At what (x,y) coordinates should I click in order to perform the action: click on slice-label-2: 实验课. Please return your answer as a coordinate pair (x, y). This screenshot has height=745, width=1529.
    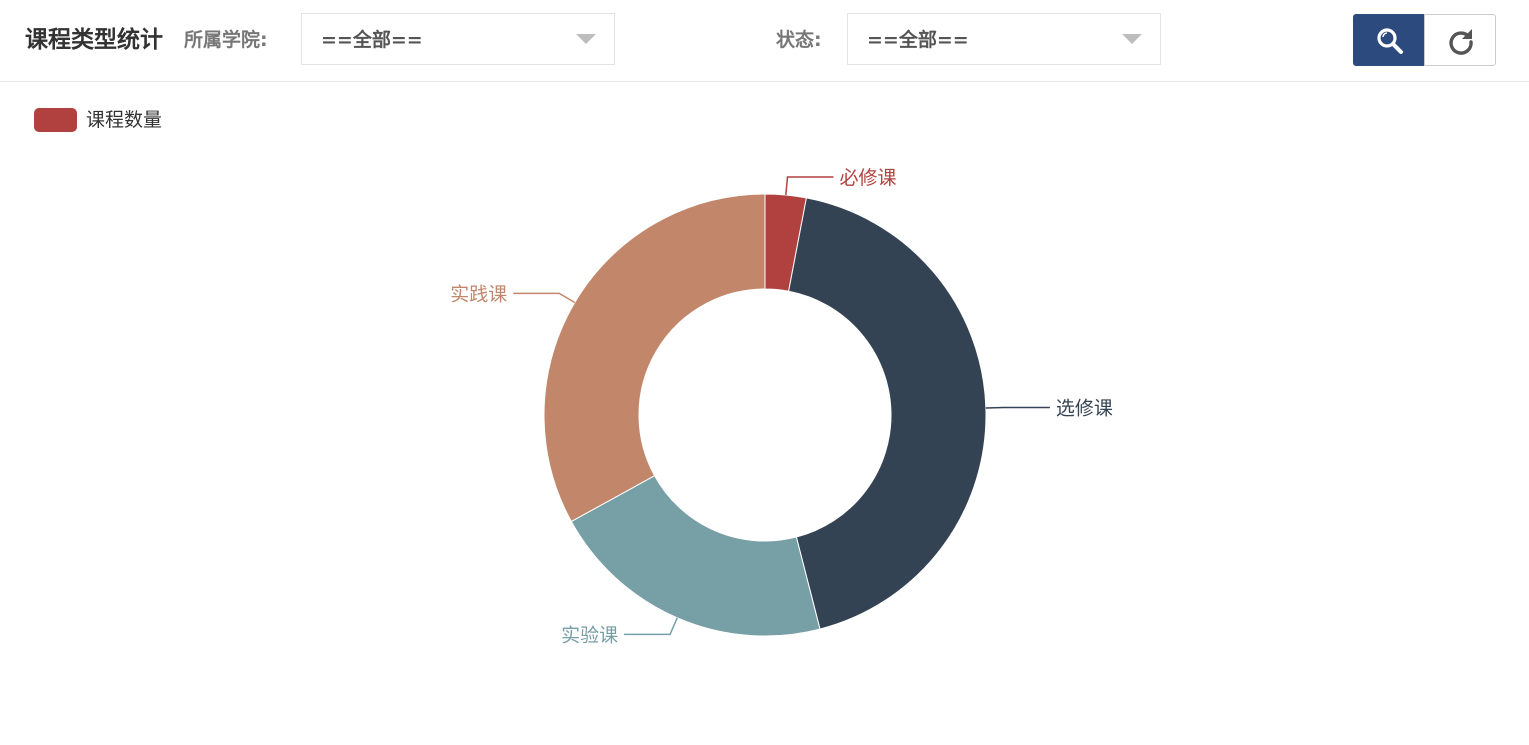
    Looking at the image, I should click on (589, 635).